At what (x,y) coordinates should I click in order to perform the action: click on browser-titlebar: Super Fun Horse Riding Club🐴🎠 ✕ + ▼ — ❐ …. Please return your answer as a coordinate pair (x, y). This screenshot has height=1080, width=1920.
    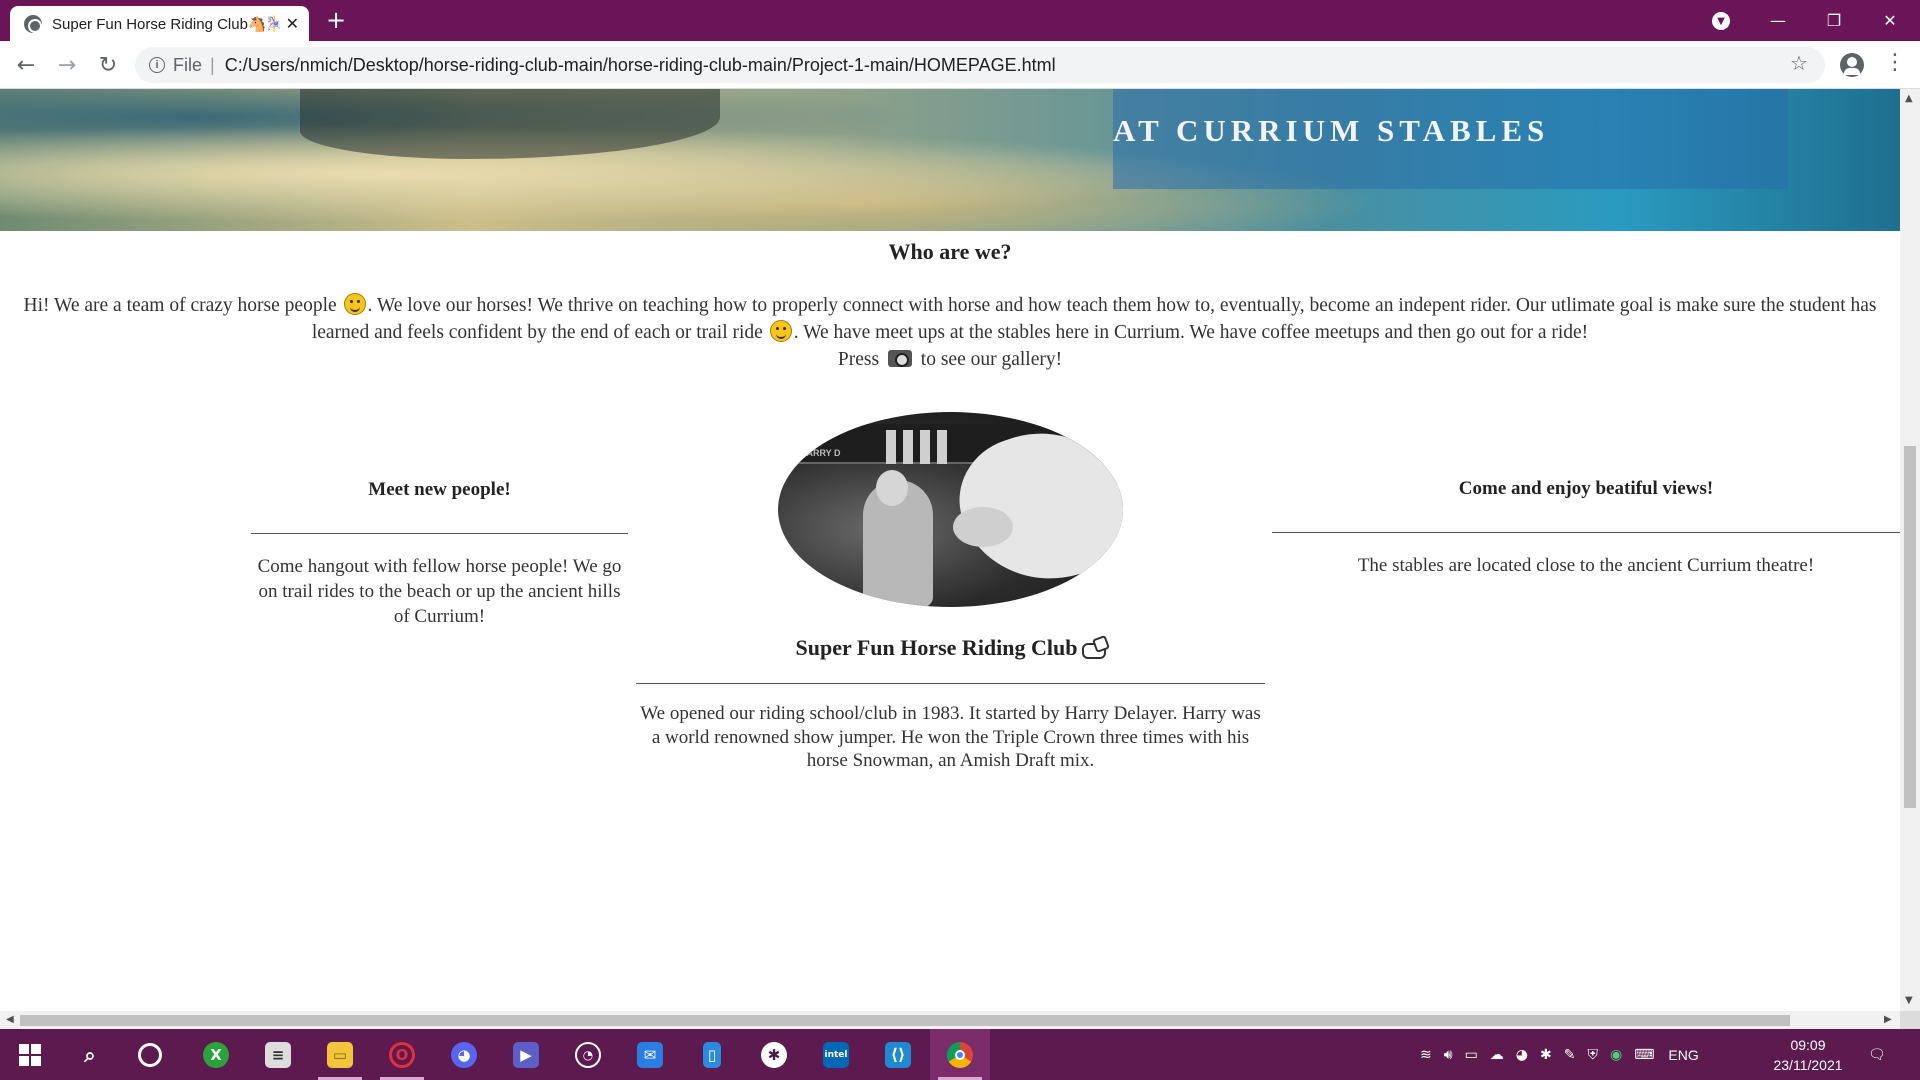
    Looking at the image, I should click on (960, 20).